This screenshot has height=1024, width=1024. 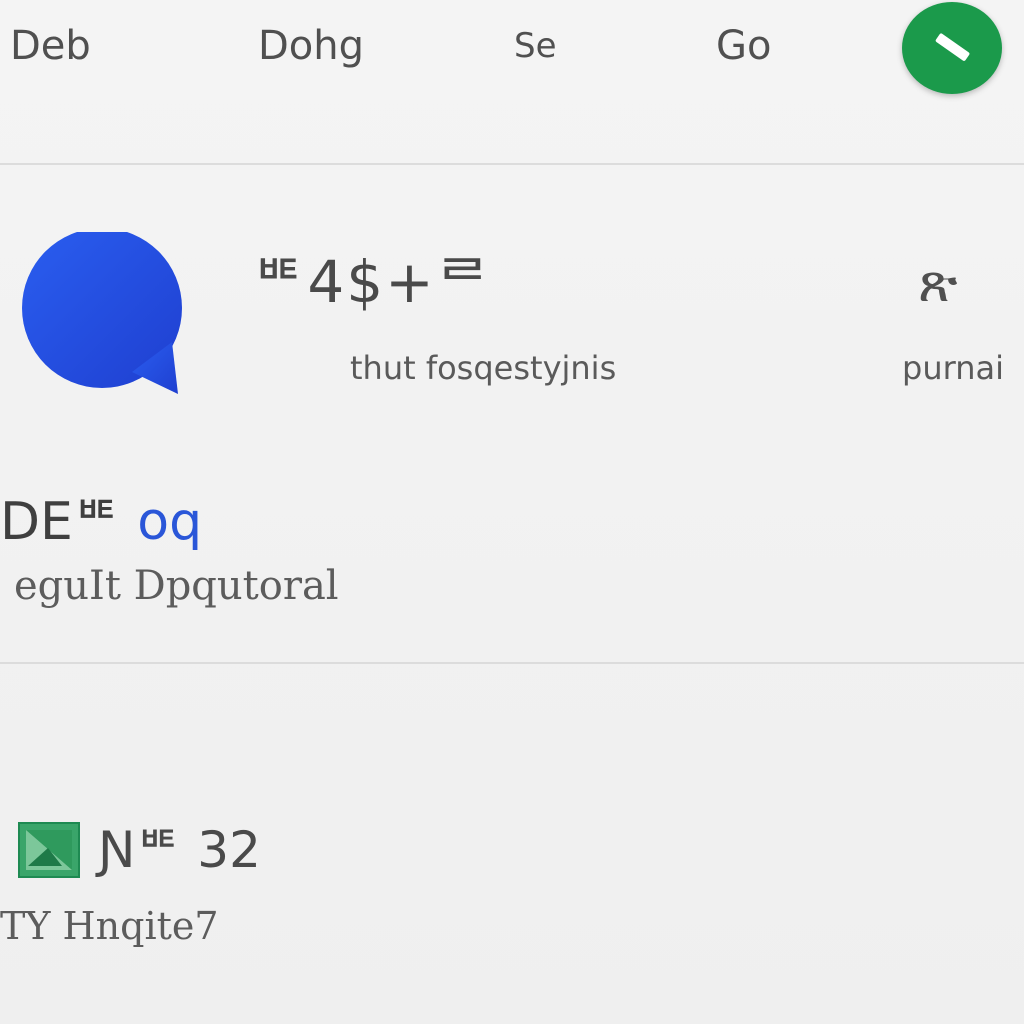 What do you see at coordinates (50, 46) in the screenshot?
I see `nav-tab-1: Deb` at bounding box center [50, 46].